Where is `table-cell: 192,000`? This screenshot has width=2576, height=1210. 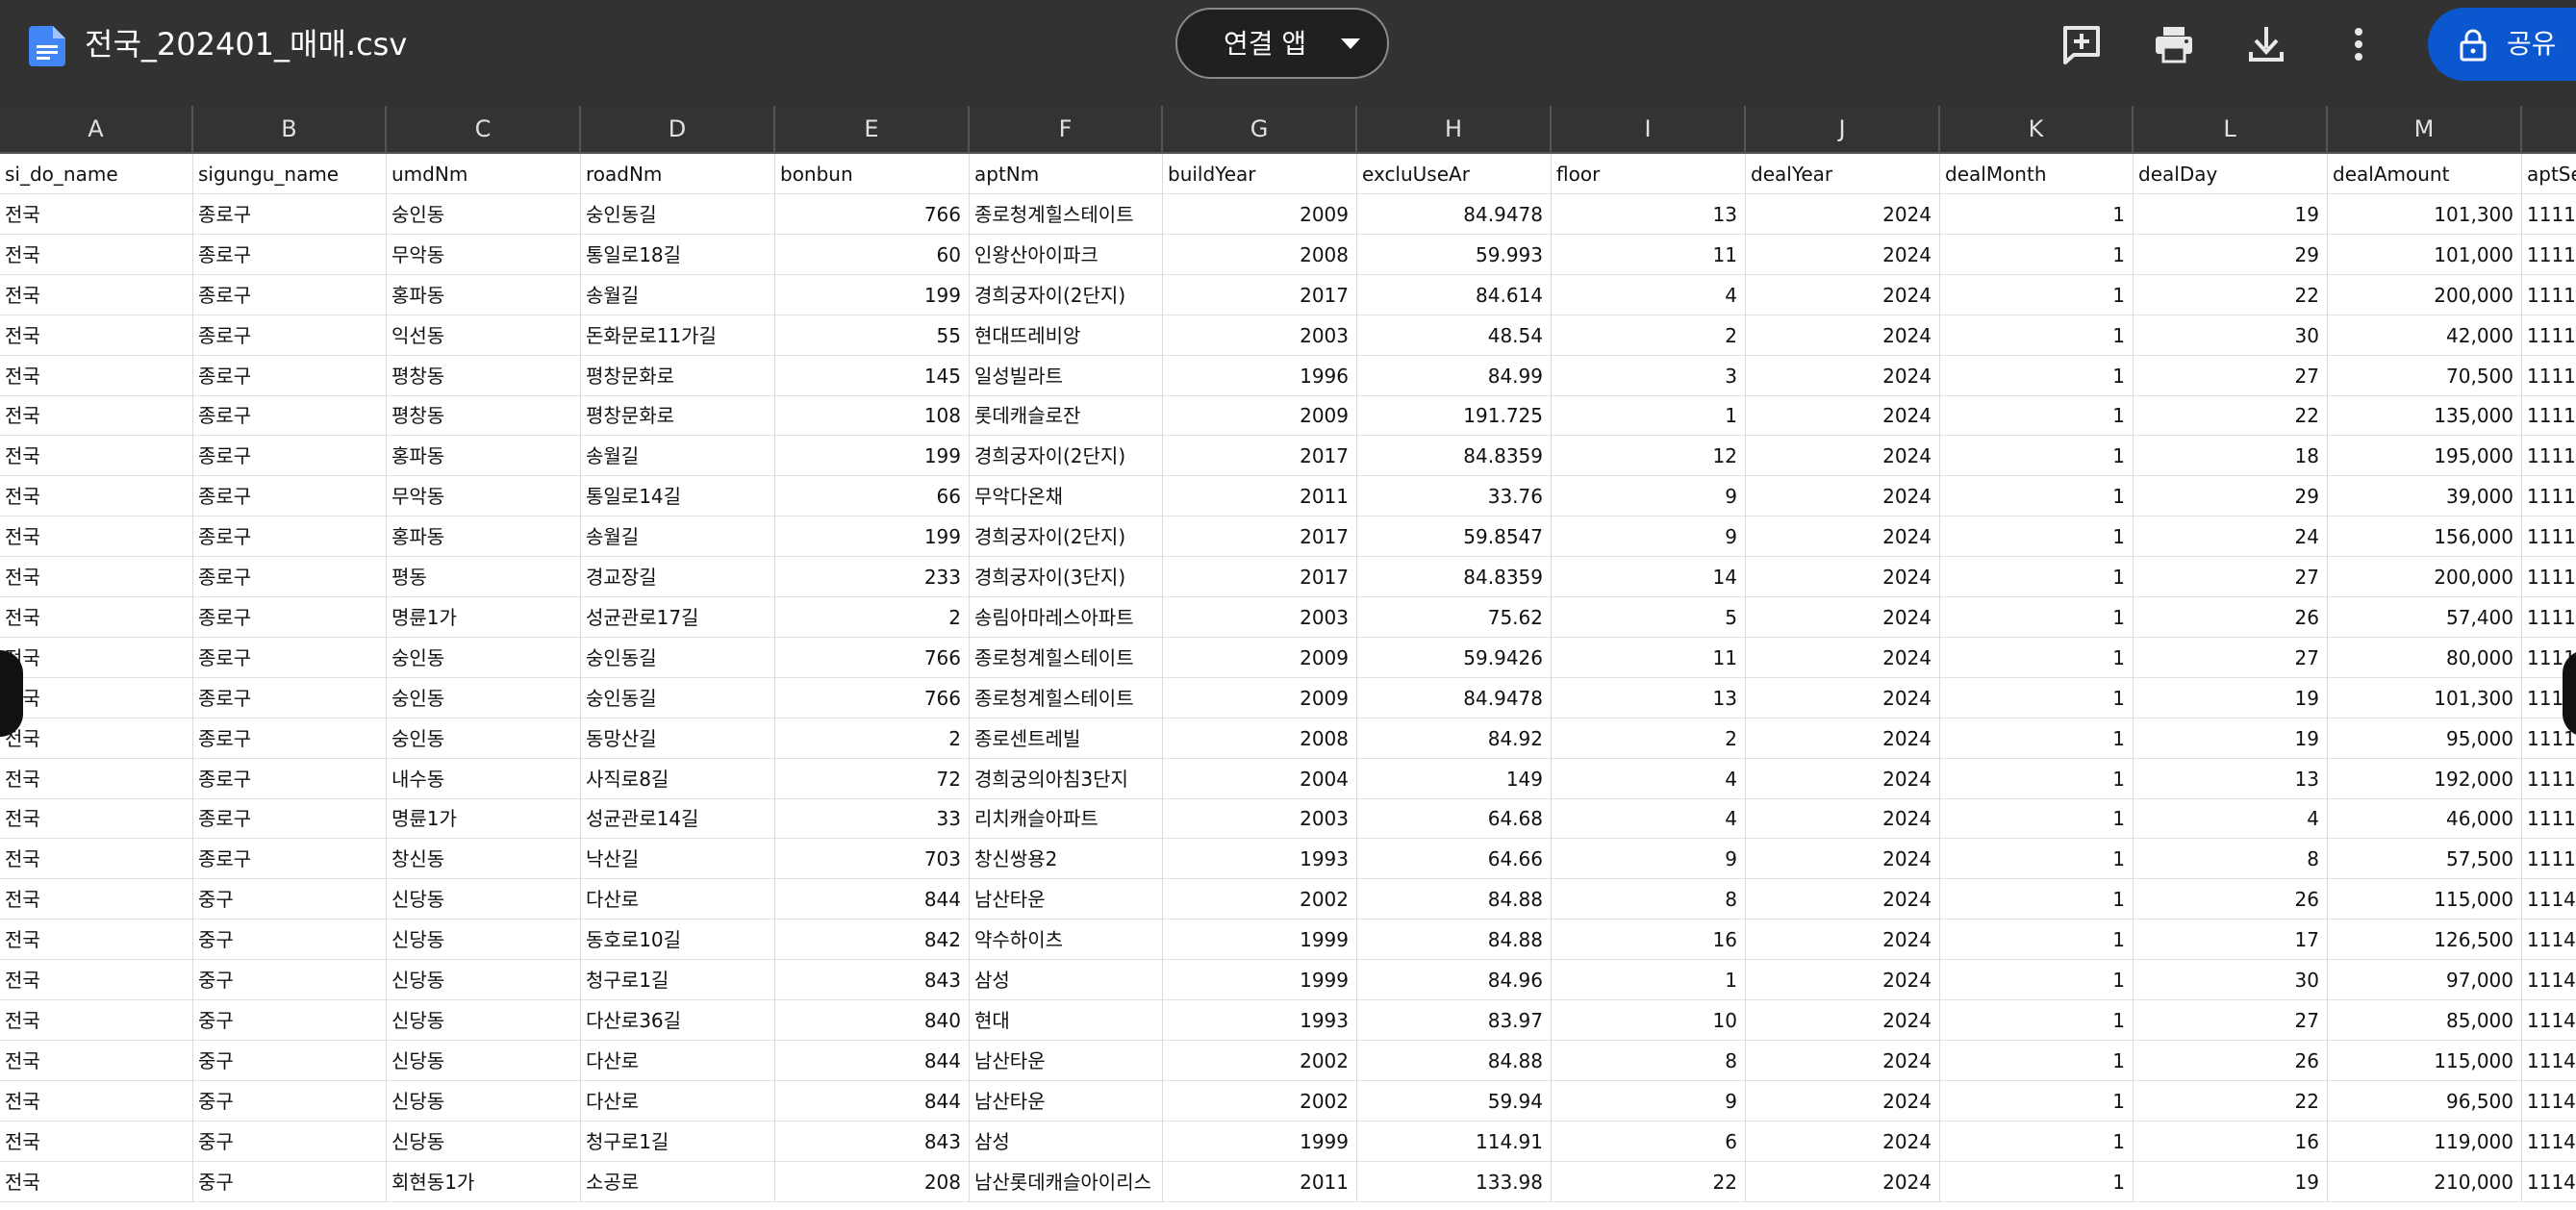
table-cell: 192,000 is located at coordinates (2425, 778).